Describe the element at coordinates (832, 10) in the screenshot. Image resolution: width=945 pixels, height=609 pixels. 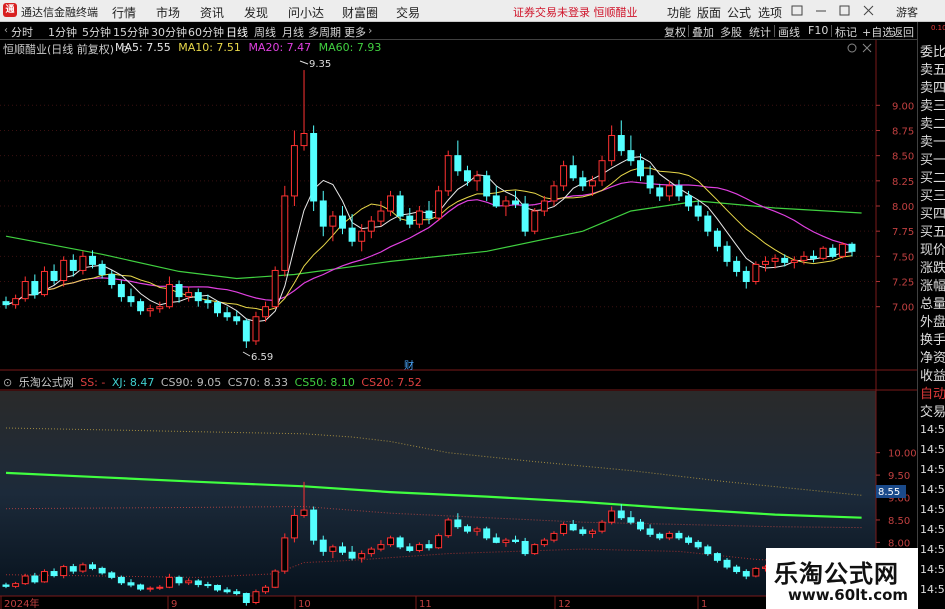
I see `window-controls` at that location.